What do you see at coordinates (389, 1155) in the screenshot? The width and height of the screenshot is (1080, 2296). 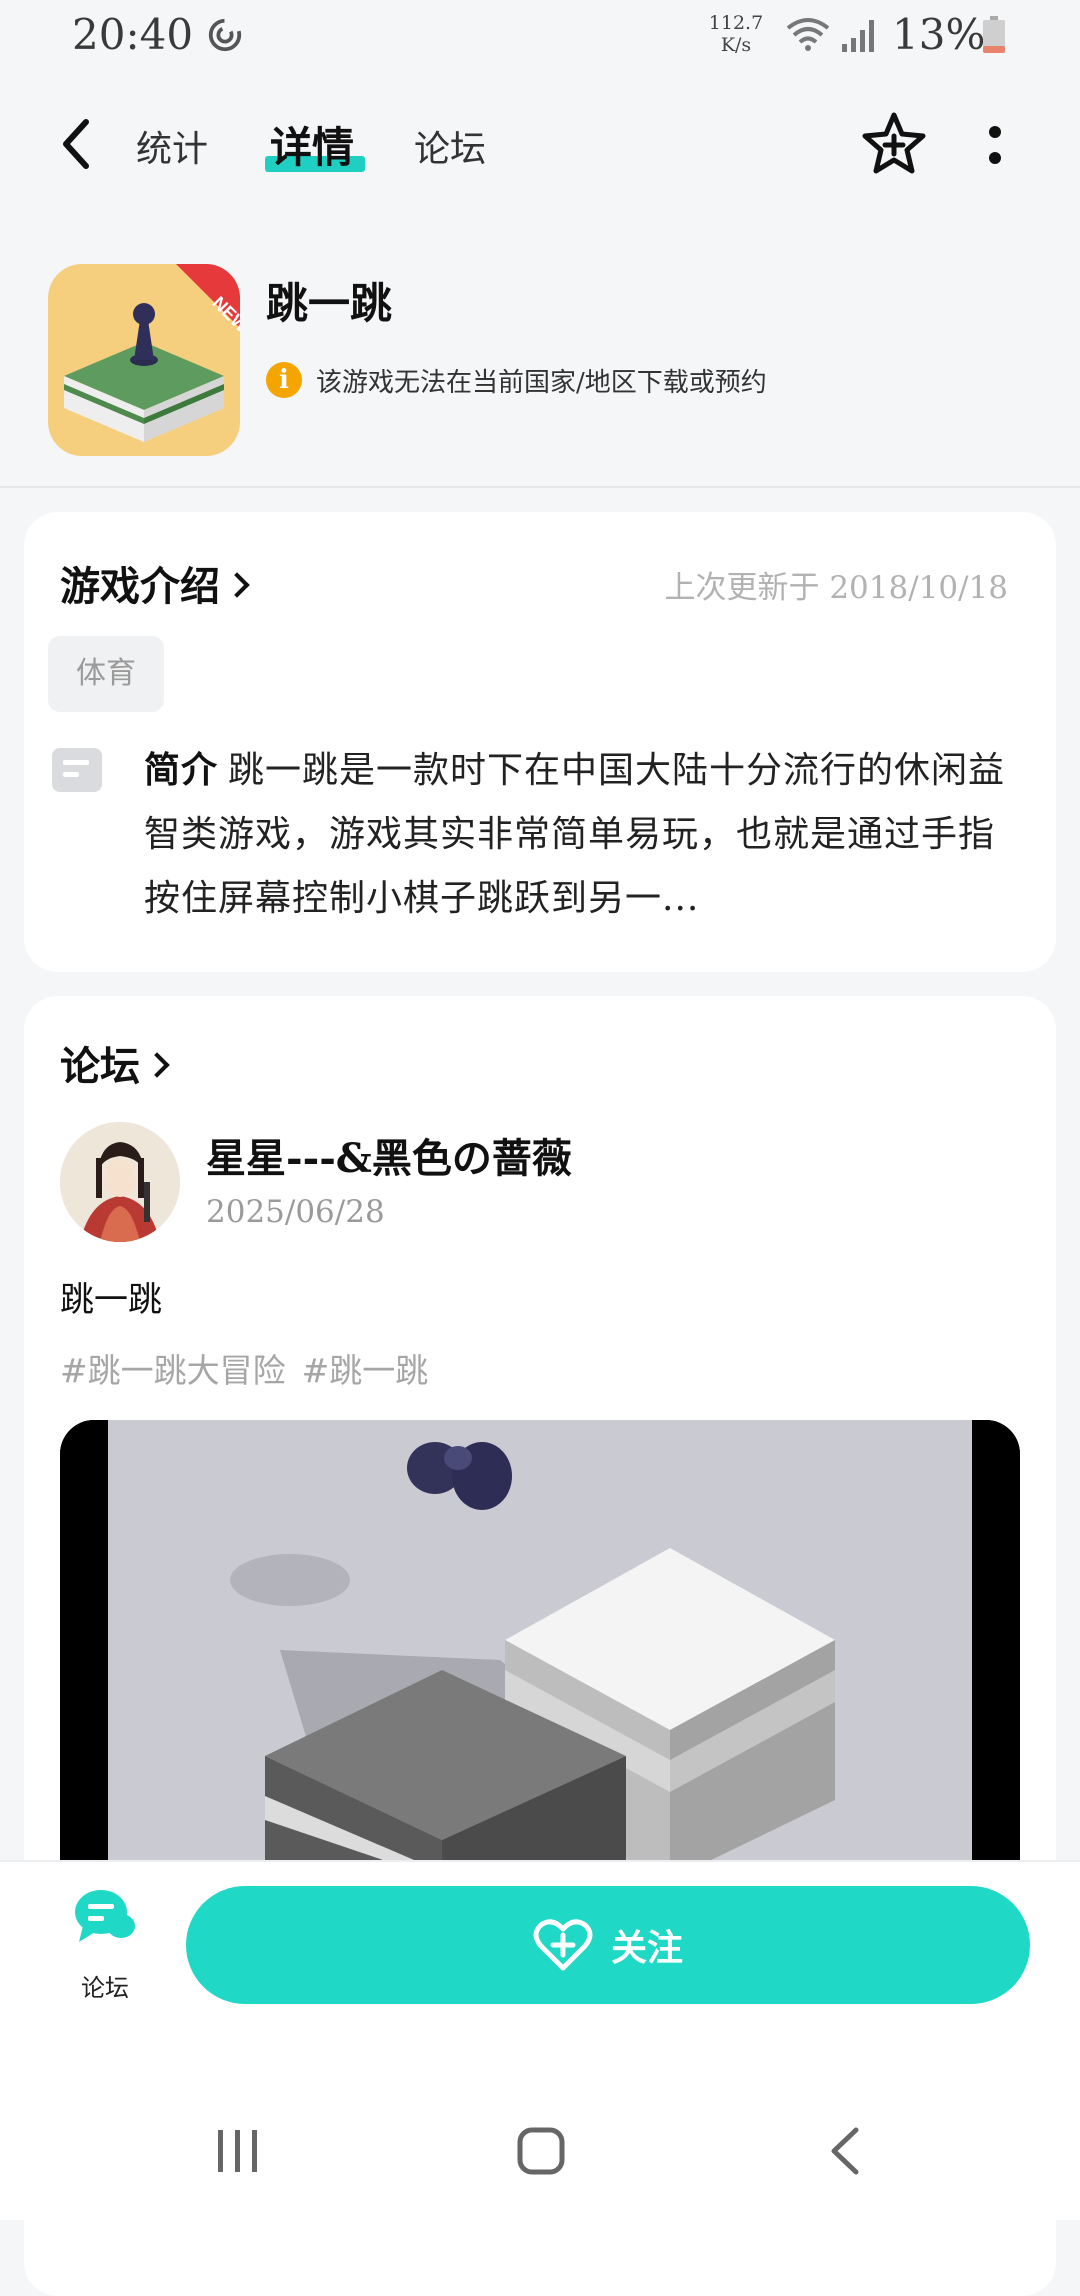 I see `post-username: 星星---&黑色の蔷薇` at bounding box center [389, 1155].